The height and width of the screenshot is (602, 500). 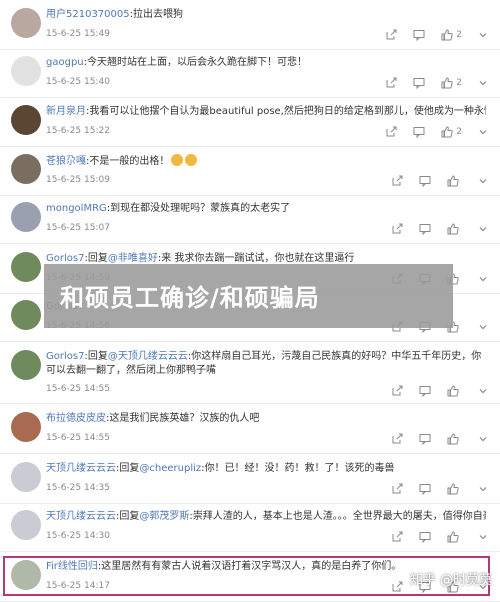 What do you see at coordinates (197, 62) in the screenshot?
I see `comment-body: 今天翘时站在上面，以后会永久跪在脚下！可悲！` at bounding box center [197, 62].